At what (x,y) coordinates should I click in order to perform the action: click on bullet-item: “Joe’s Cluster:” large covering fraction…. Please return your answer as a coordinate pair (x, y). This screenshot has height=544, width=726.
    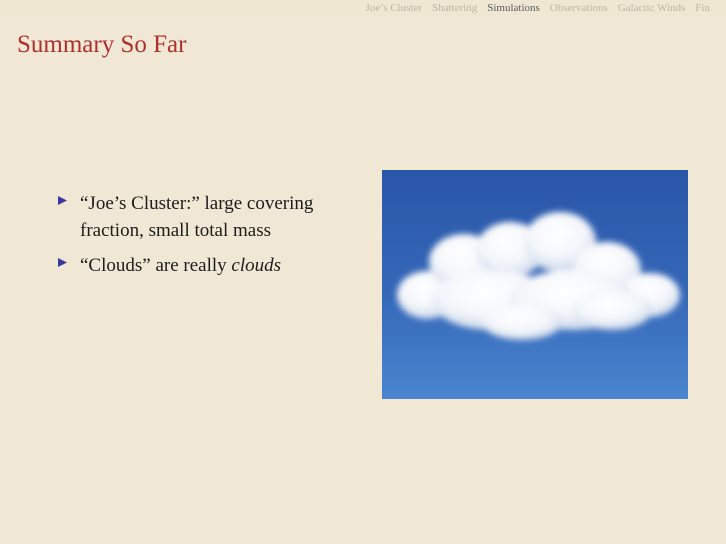
    Looking at the image, I should click on (208, 217).